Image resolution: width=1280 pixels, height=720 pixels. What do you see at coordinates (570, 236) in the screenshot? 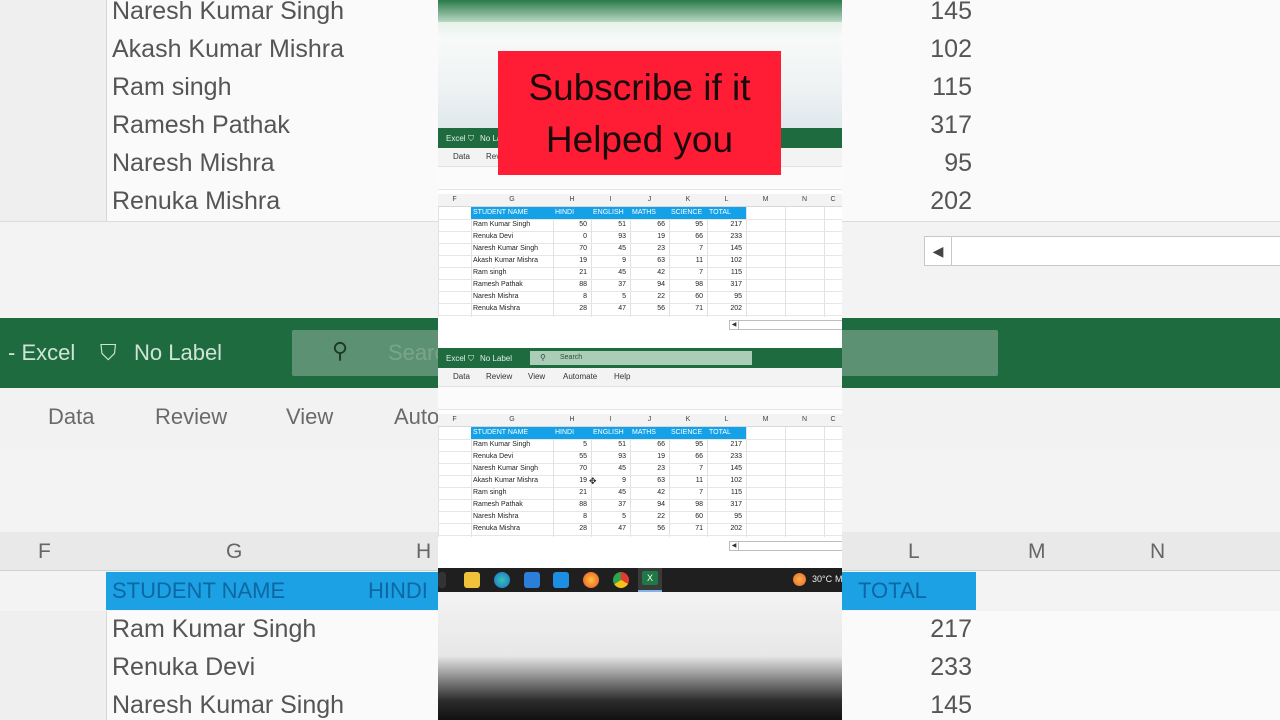
I see `score-cell: 0` at bounding box center [570, 236].